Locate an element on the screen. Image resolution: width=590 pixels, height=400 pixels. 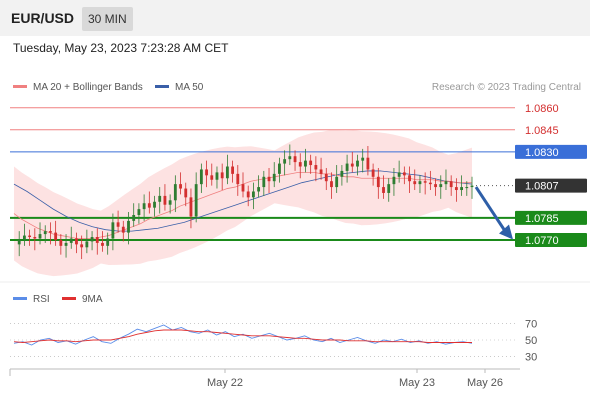
credit-text: Research © 2023 Trading Central is located at coordinates (506, 87).